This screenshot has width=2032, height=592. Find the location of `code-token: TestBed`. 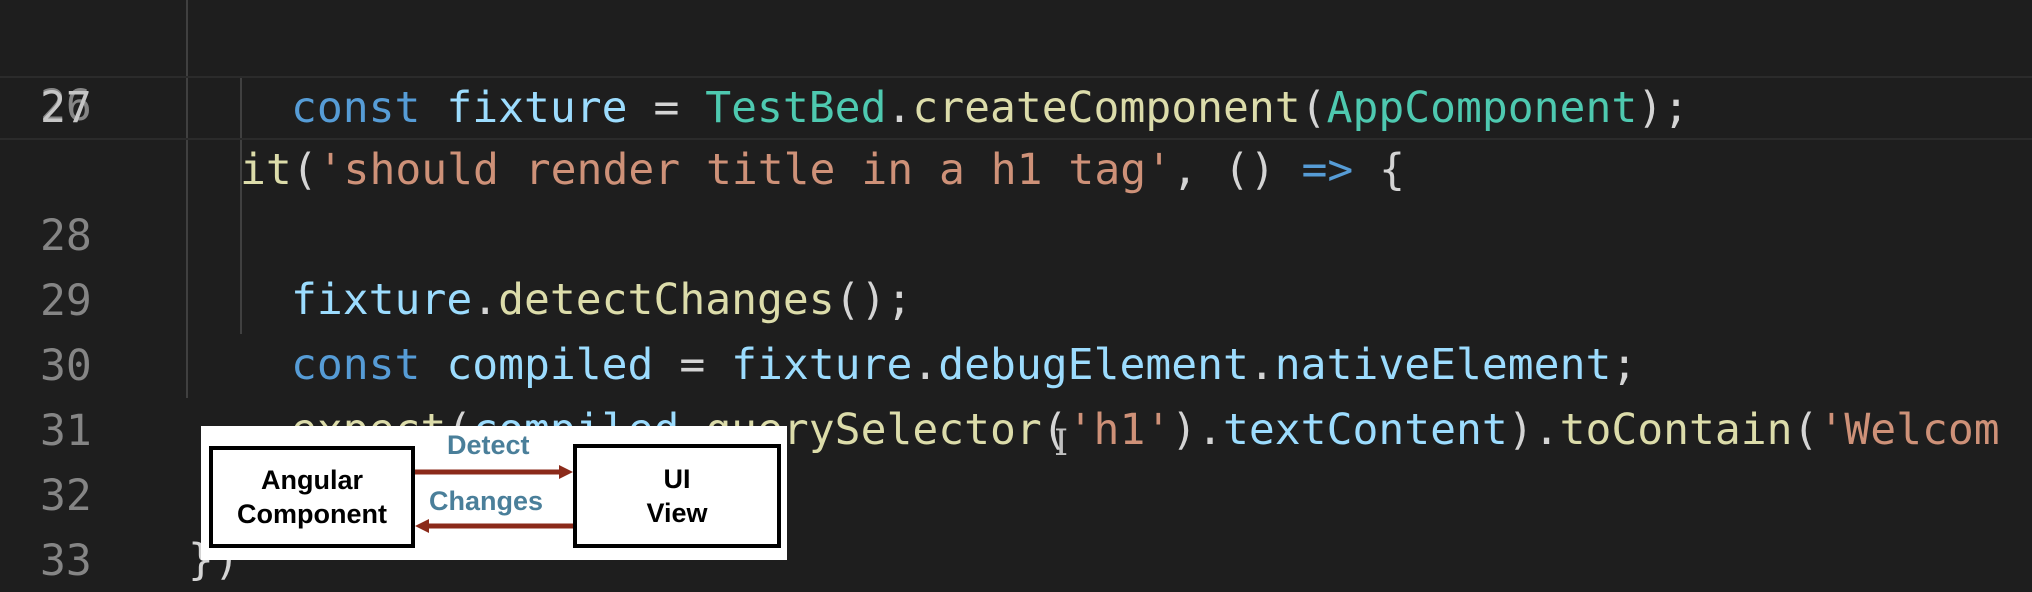

code-token: TestBed is located at coordinates (796, 108).